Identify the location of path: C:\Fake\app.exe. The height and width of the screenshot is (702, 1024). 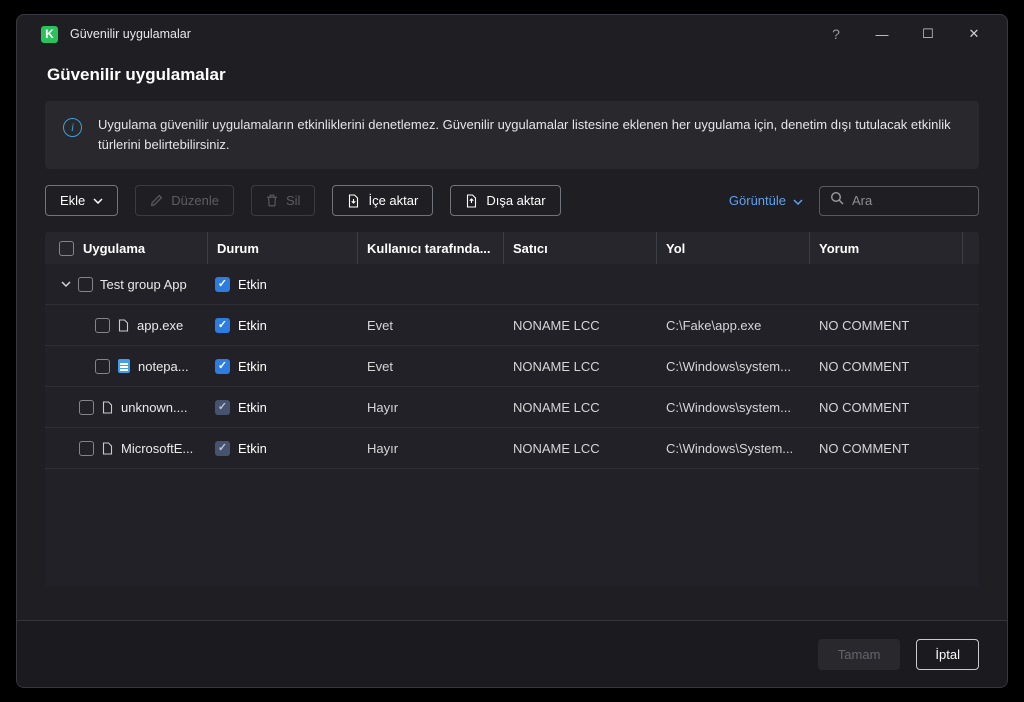
(714, 325).